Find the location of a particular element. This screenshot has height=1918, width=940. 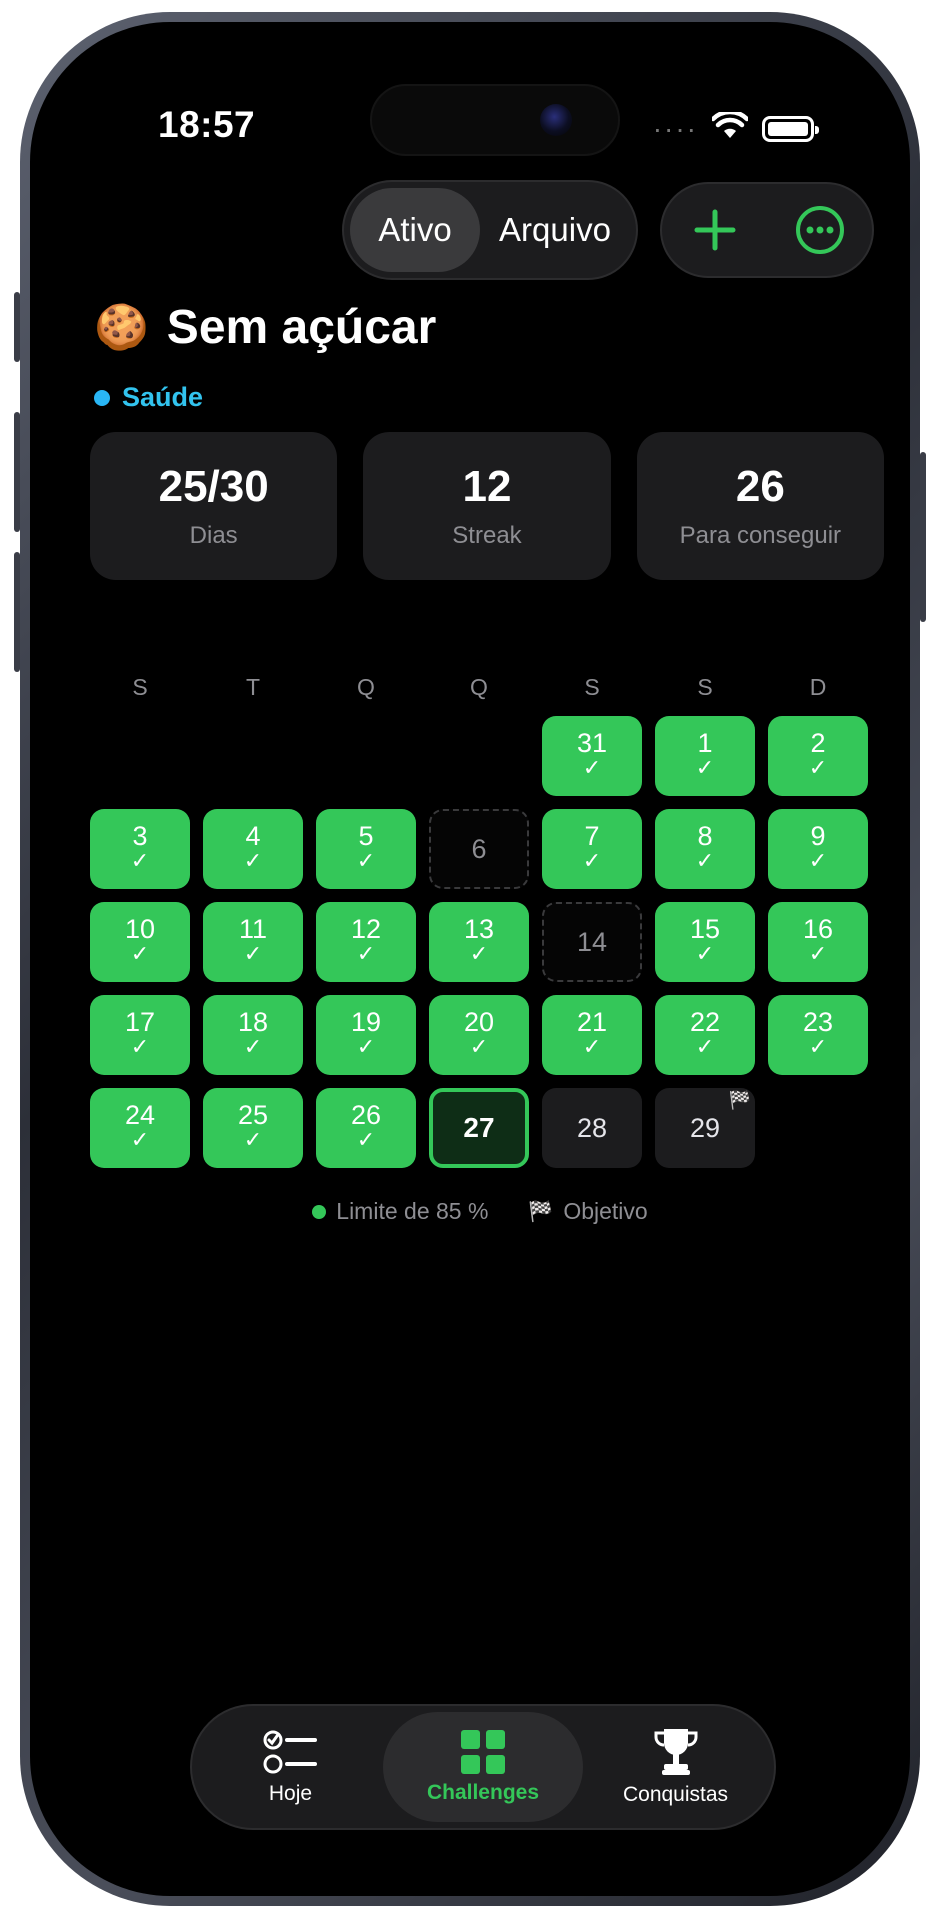

calendar-day: 11 ✓ is located at coordinates (253, 942).